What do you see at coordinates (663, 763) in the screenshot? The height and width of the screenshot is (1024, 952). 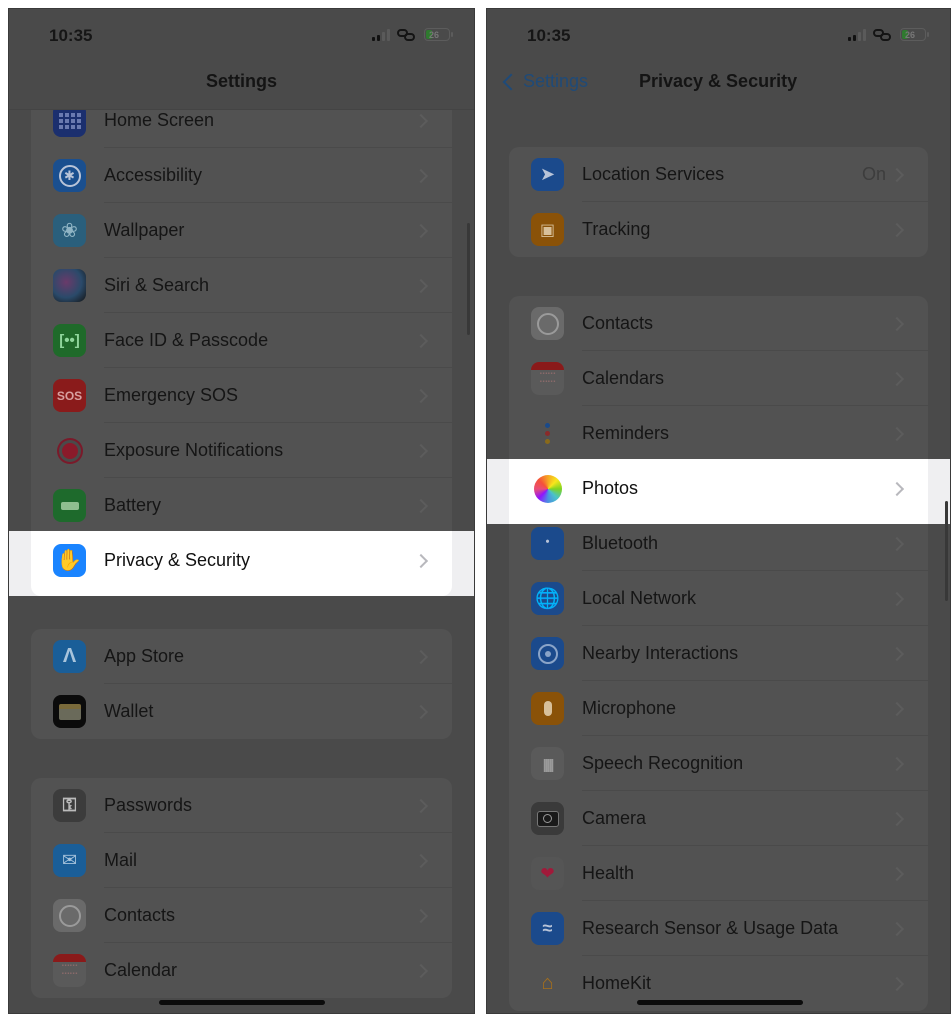 I see `list-item-label: Speech Recognition` at bounding box center [663, 763].